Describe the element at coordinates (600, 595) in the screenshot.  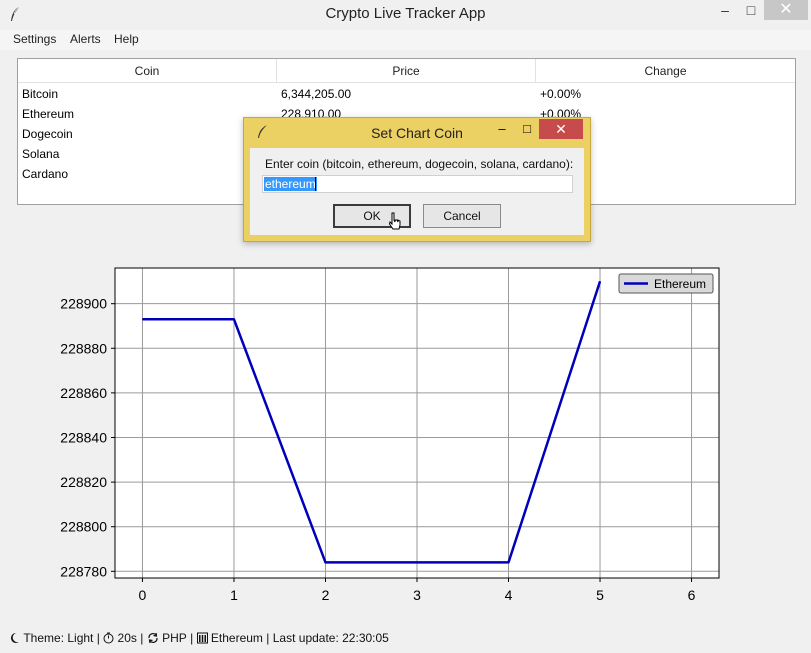
I see `x-tick-label: 5` at that location.